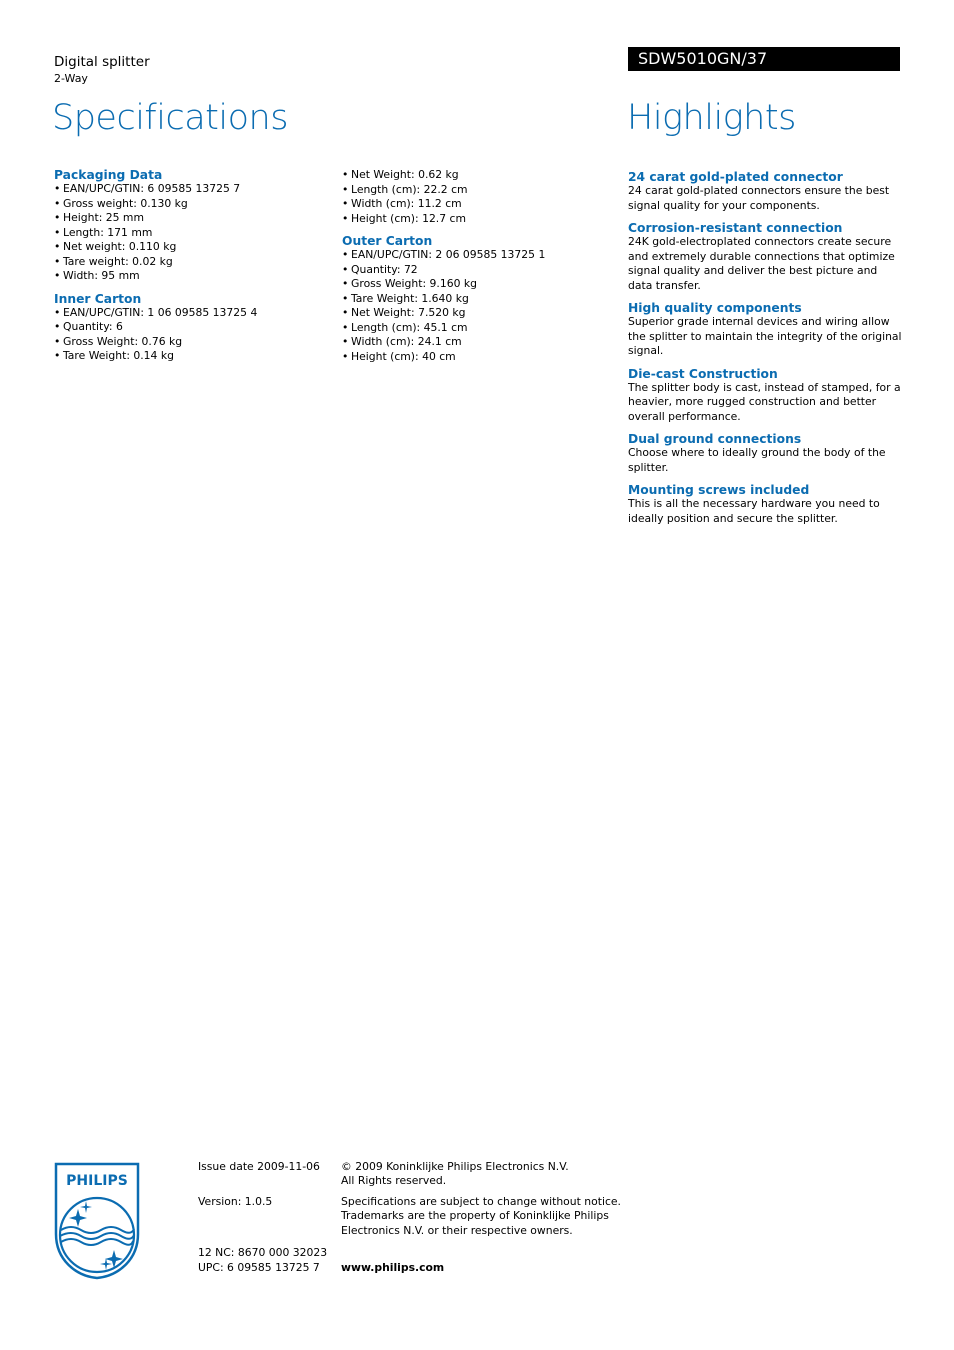  What do you see at coordinates (477, 255) in the screenshot?
I see `spec-item: EAN/UPC/GTIN: 2 06 09585 13725 1` at bounding box center [477, 255].